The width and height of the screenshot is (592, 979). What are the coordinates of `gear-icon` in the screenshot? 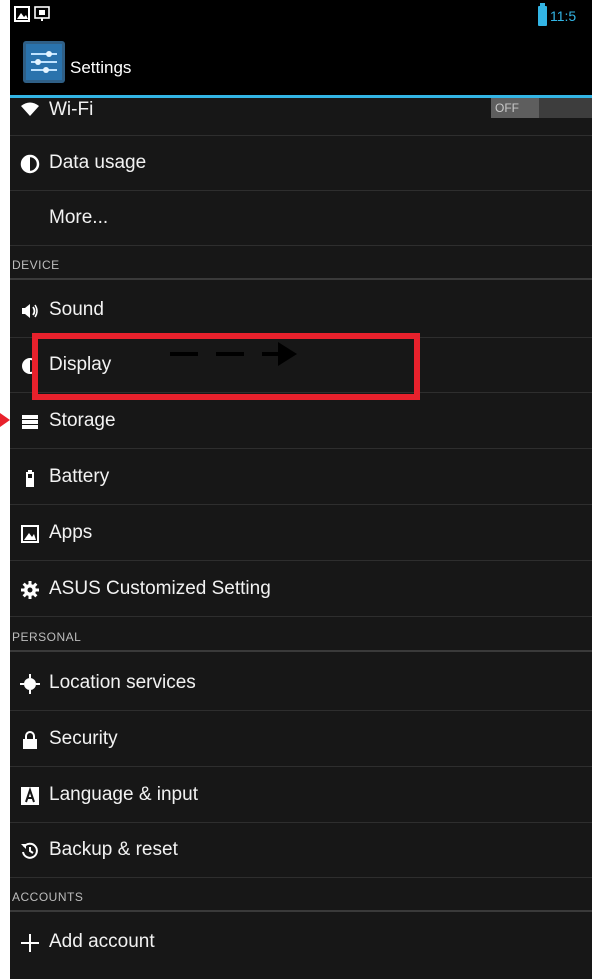 It's located at (30, 590).